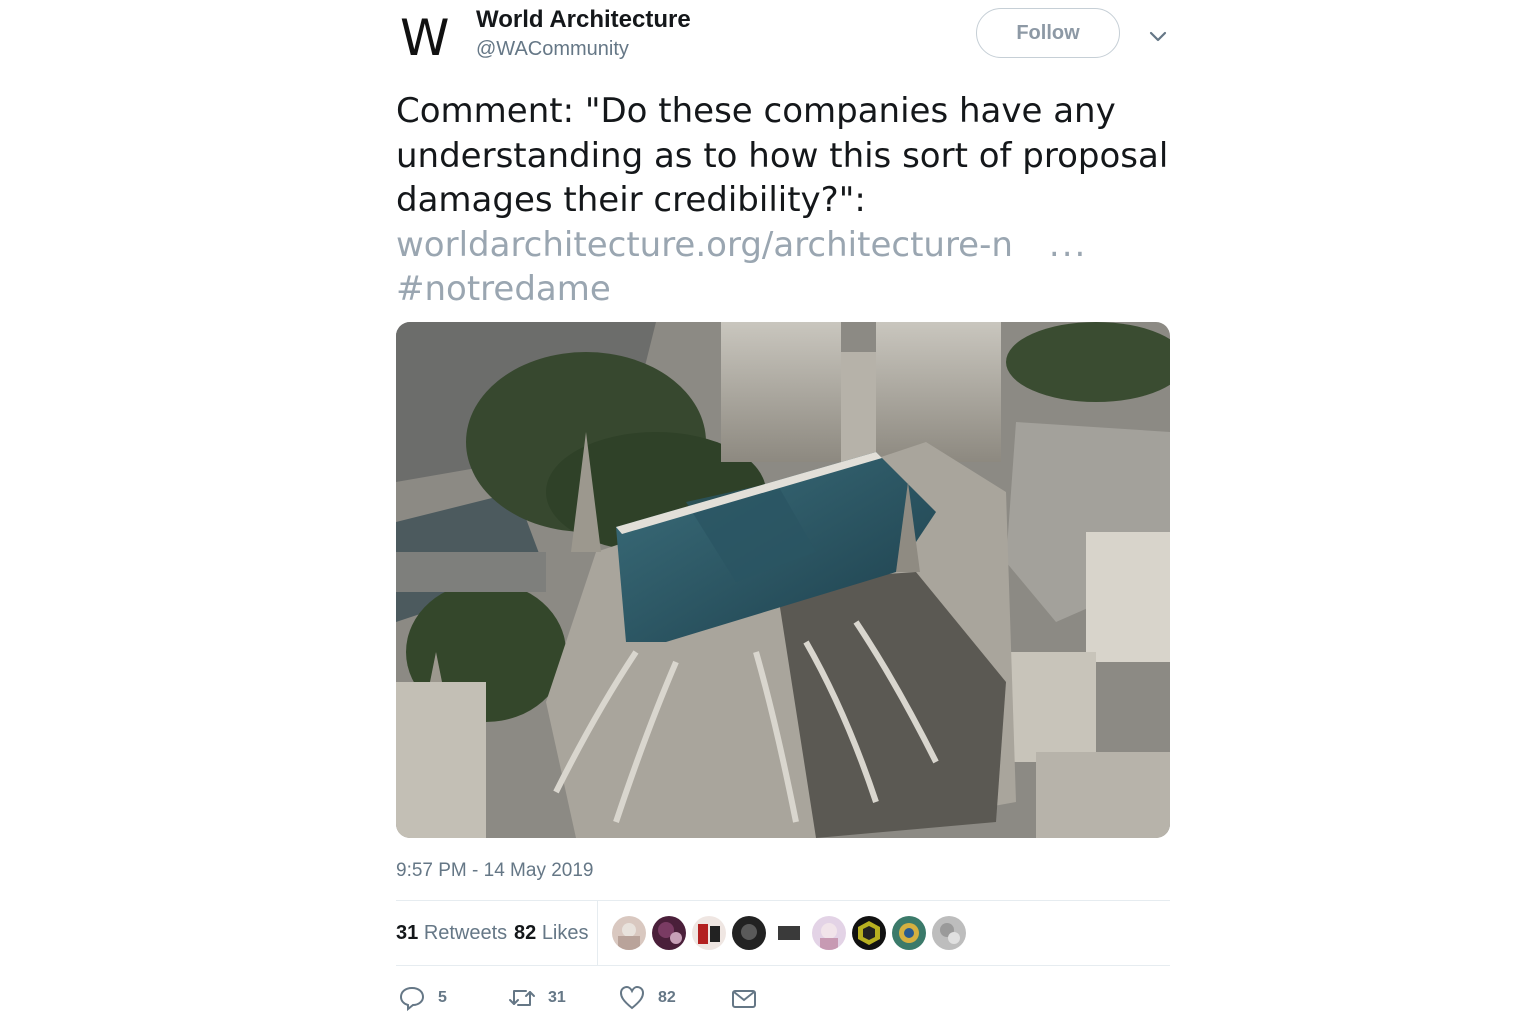  I want to click on reply-icon, so click(412, 999).